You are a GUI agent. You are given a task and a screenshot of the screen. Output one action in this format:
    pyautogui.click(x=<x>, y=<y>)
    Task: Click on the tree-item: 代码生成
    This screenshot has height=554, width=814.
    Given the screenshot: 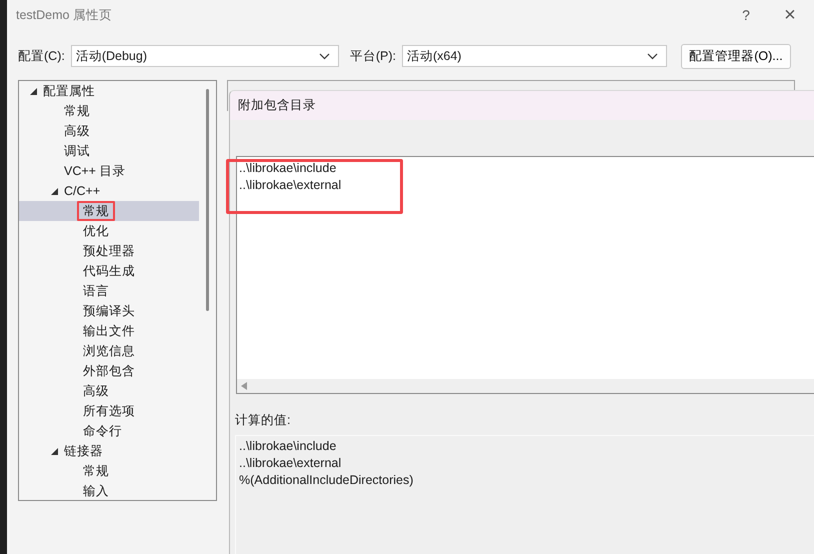 What is the action you would take?
    pyautogui.click(x=109, y=271)
    